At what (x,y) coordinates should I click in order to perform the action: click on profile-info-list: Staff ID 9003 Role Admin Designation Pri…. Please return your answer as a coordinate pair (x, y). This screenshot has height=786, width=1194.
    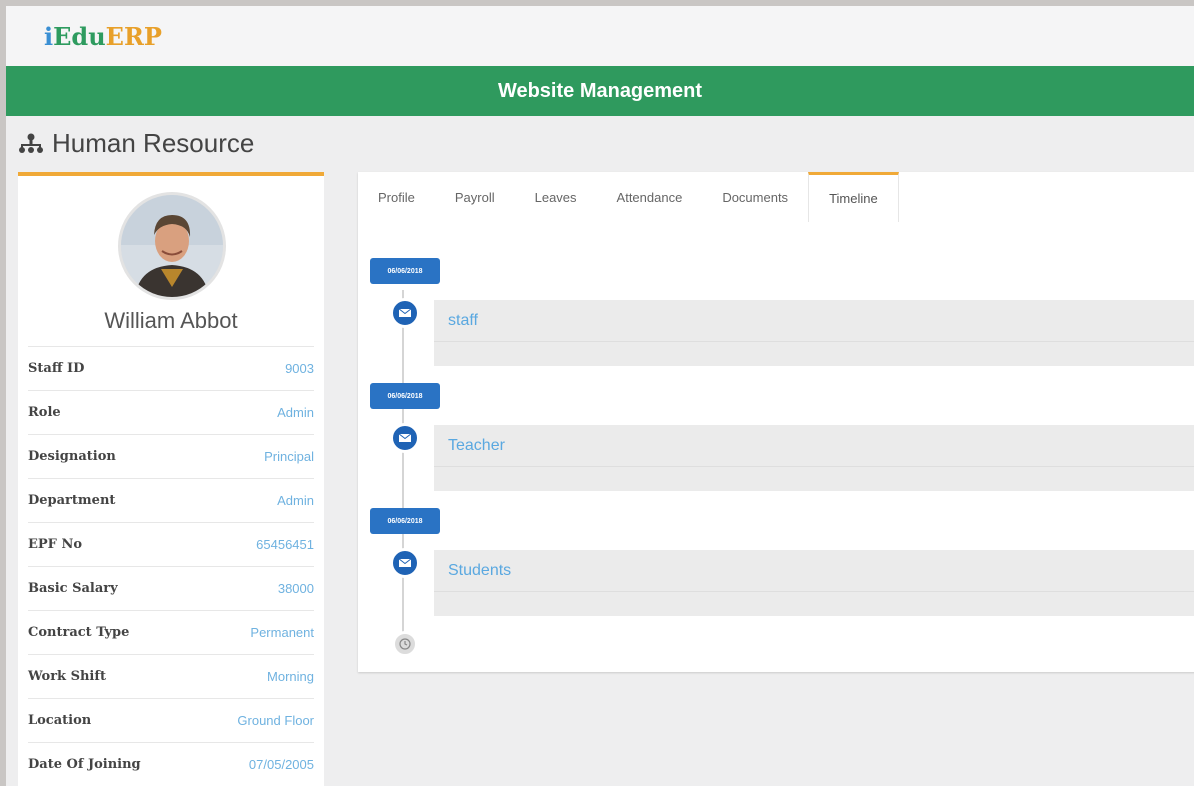
    Looking at the image, I should click on (171, 566).